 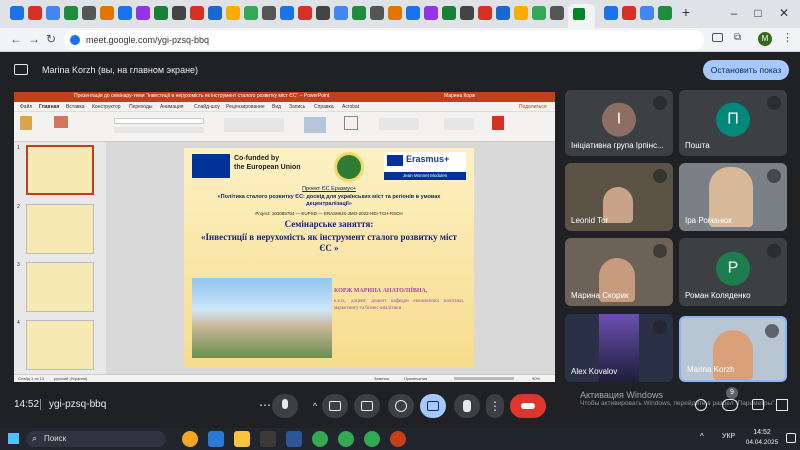 What do you see at coordinates (737, 37) in the screenshot?
I see `extensions-icon: ⧉` at bounding box center [737, 37].